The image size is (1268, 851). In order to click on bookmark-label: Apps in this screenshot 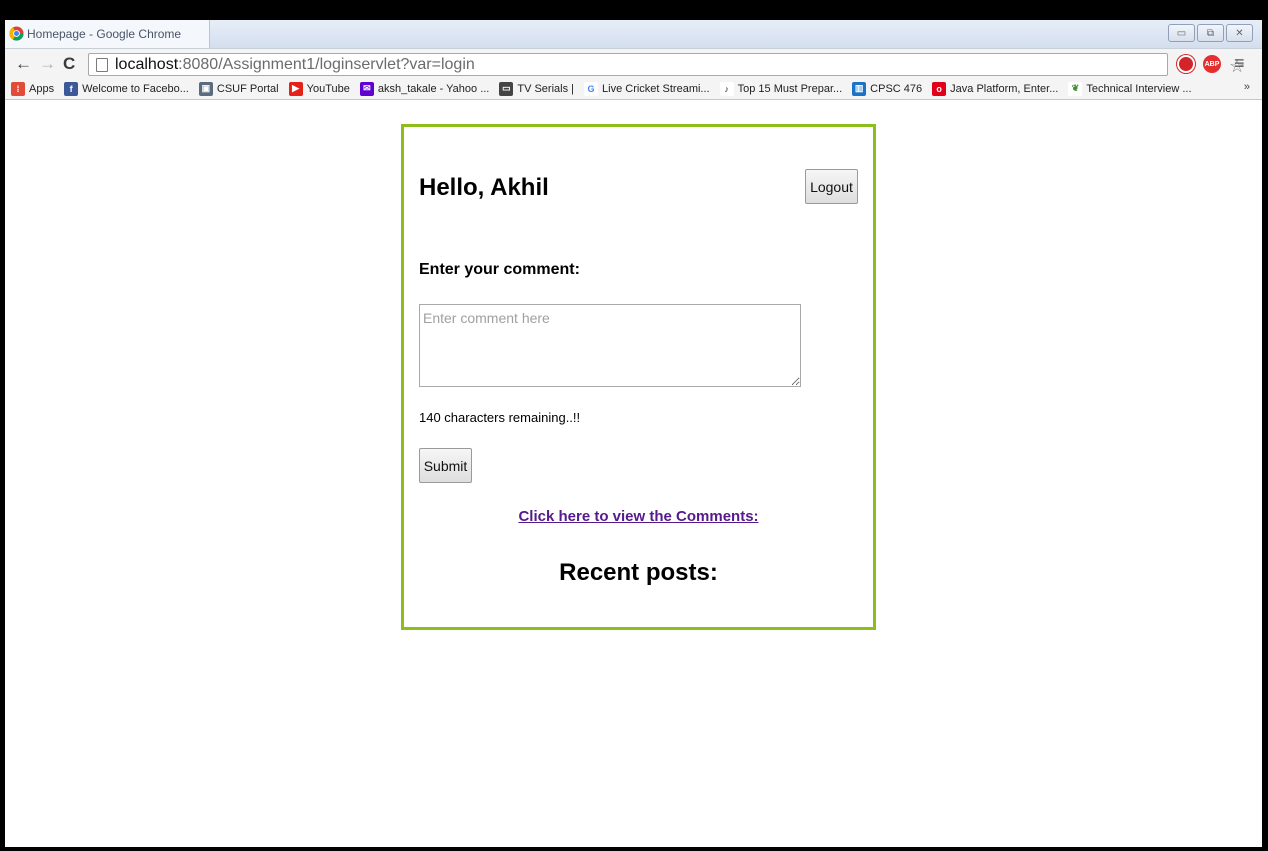, I will do `click(42, 88)`.